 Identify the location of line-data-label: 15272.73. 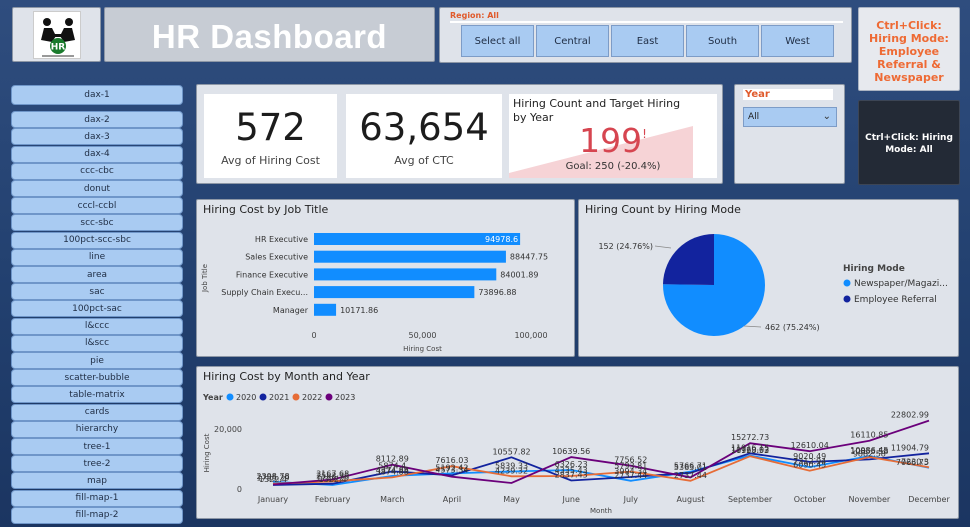
(750, 437).